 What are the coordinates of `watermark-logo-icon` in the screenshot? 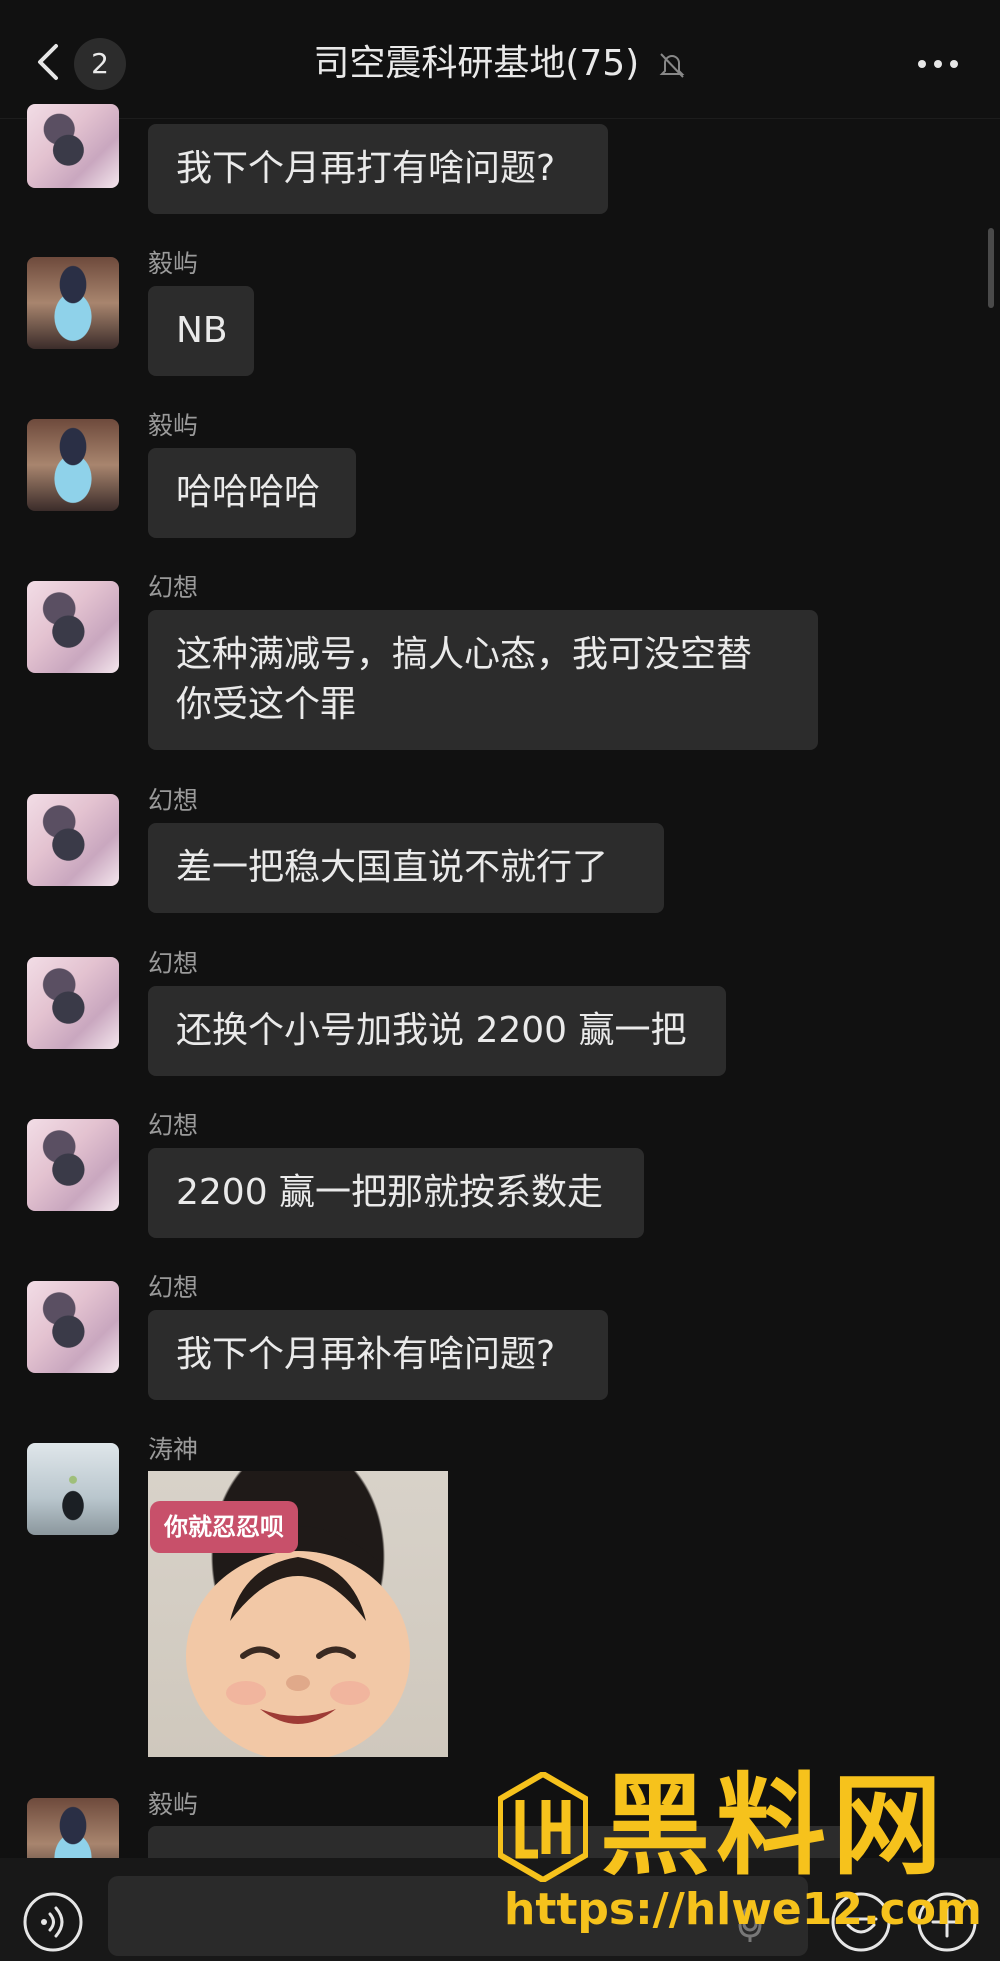 It's located at (543, 1827).